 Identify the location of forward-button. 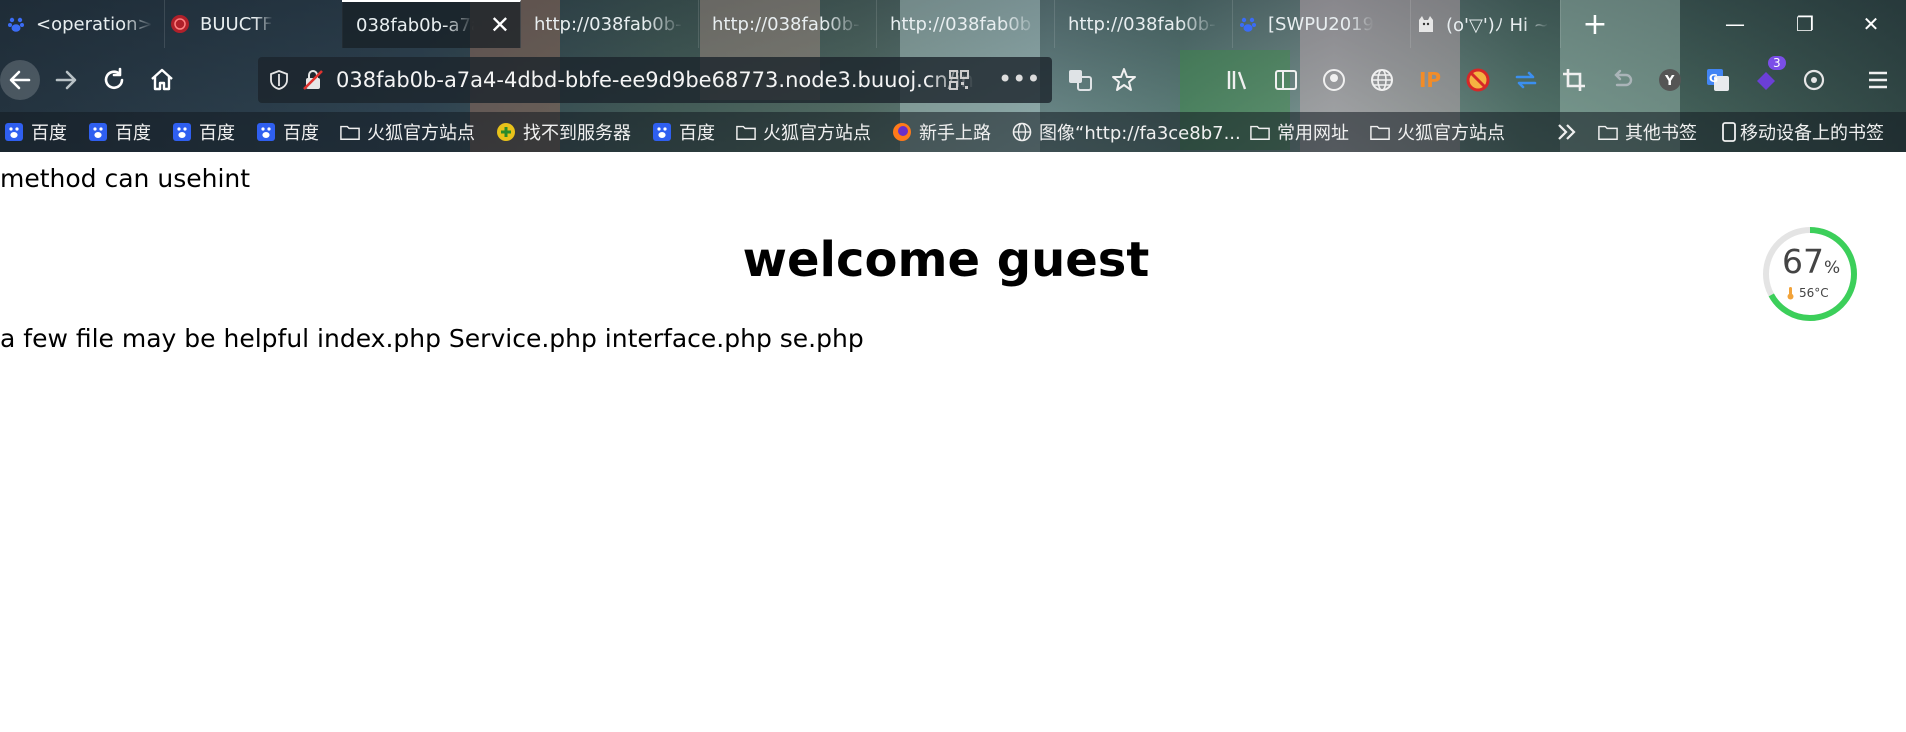
(66, 80).